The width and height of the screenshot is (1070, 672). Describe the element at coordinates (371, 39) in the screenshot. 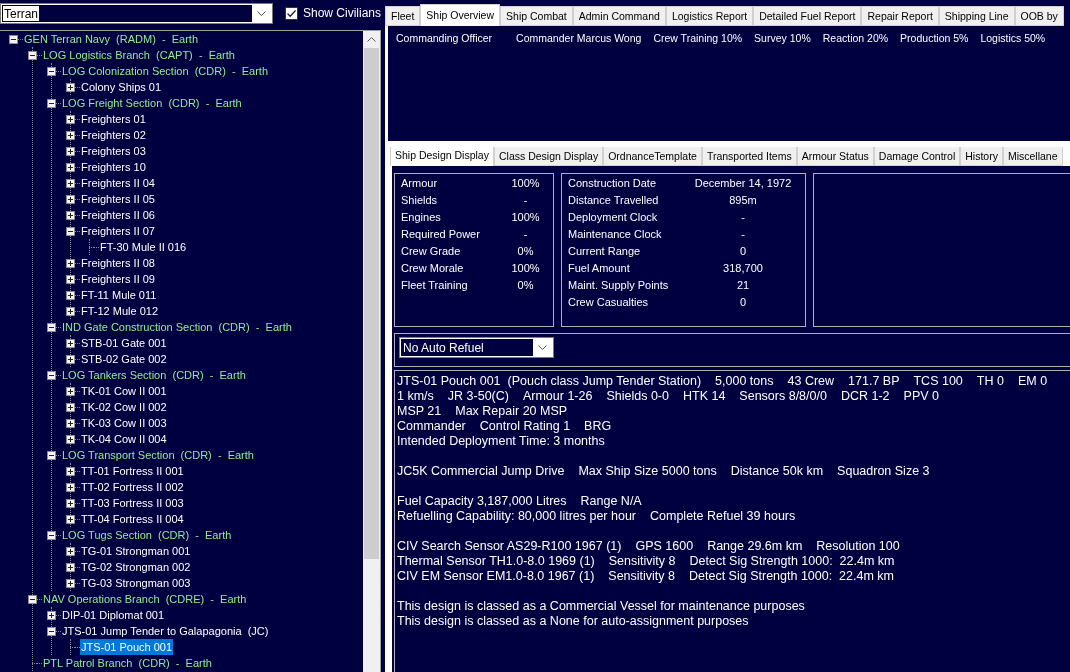

I see `chevron-up-icon` at that location.